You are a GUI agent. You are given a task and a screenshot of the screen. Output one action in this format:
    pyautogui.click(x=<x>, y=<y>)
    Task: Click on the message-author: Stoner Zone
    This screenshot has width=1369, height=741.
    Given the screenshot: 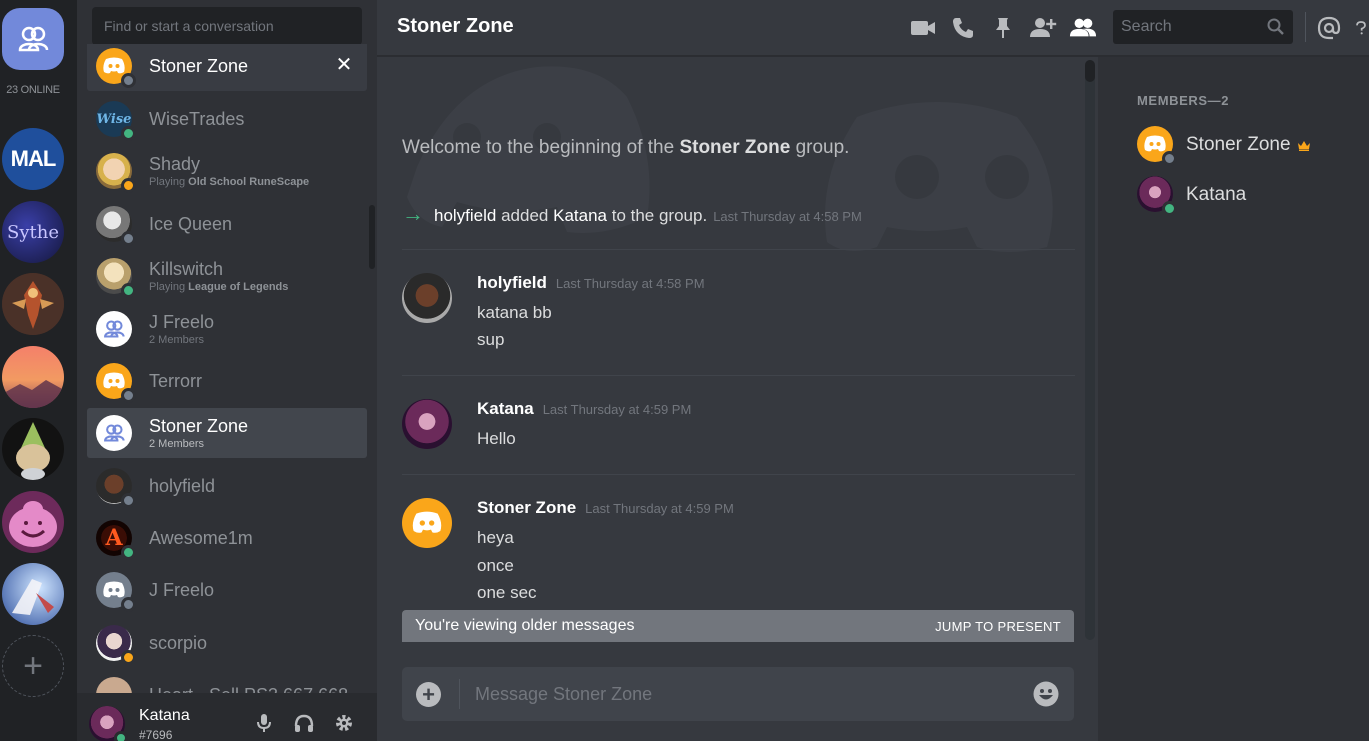 What is the action you would take?
    pyautogui.click(x=526, y=508)
    